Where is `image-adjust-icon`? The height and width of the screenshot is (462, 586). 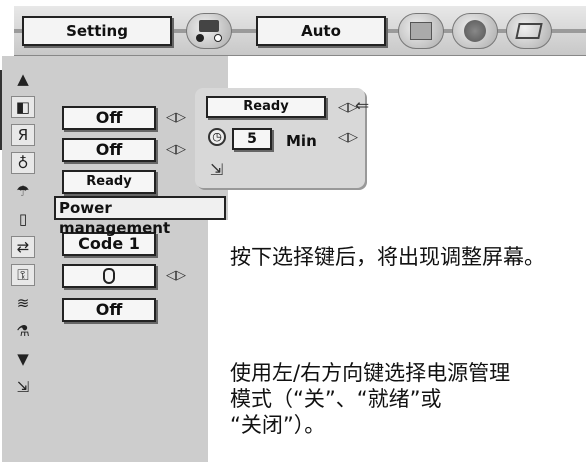 image-adjust-icon is located at coordinates (421, 31).